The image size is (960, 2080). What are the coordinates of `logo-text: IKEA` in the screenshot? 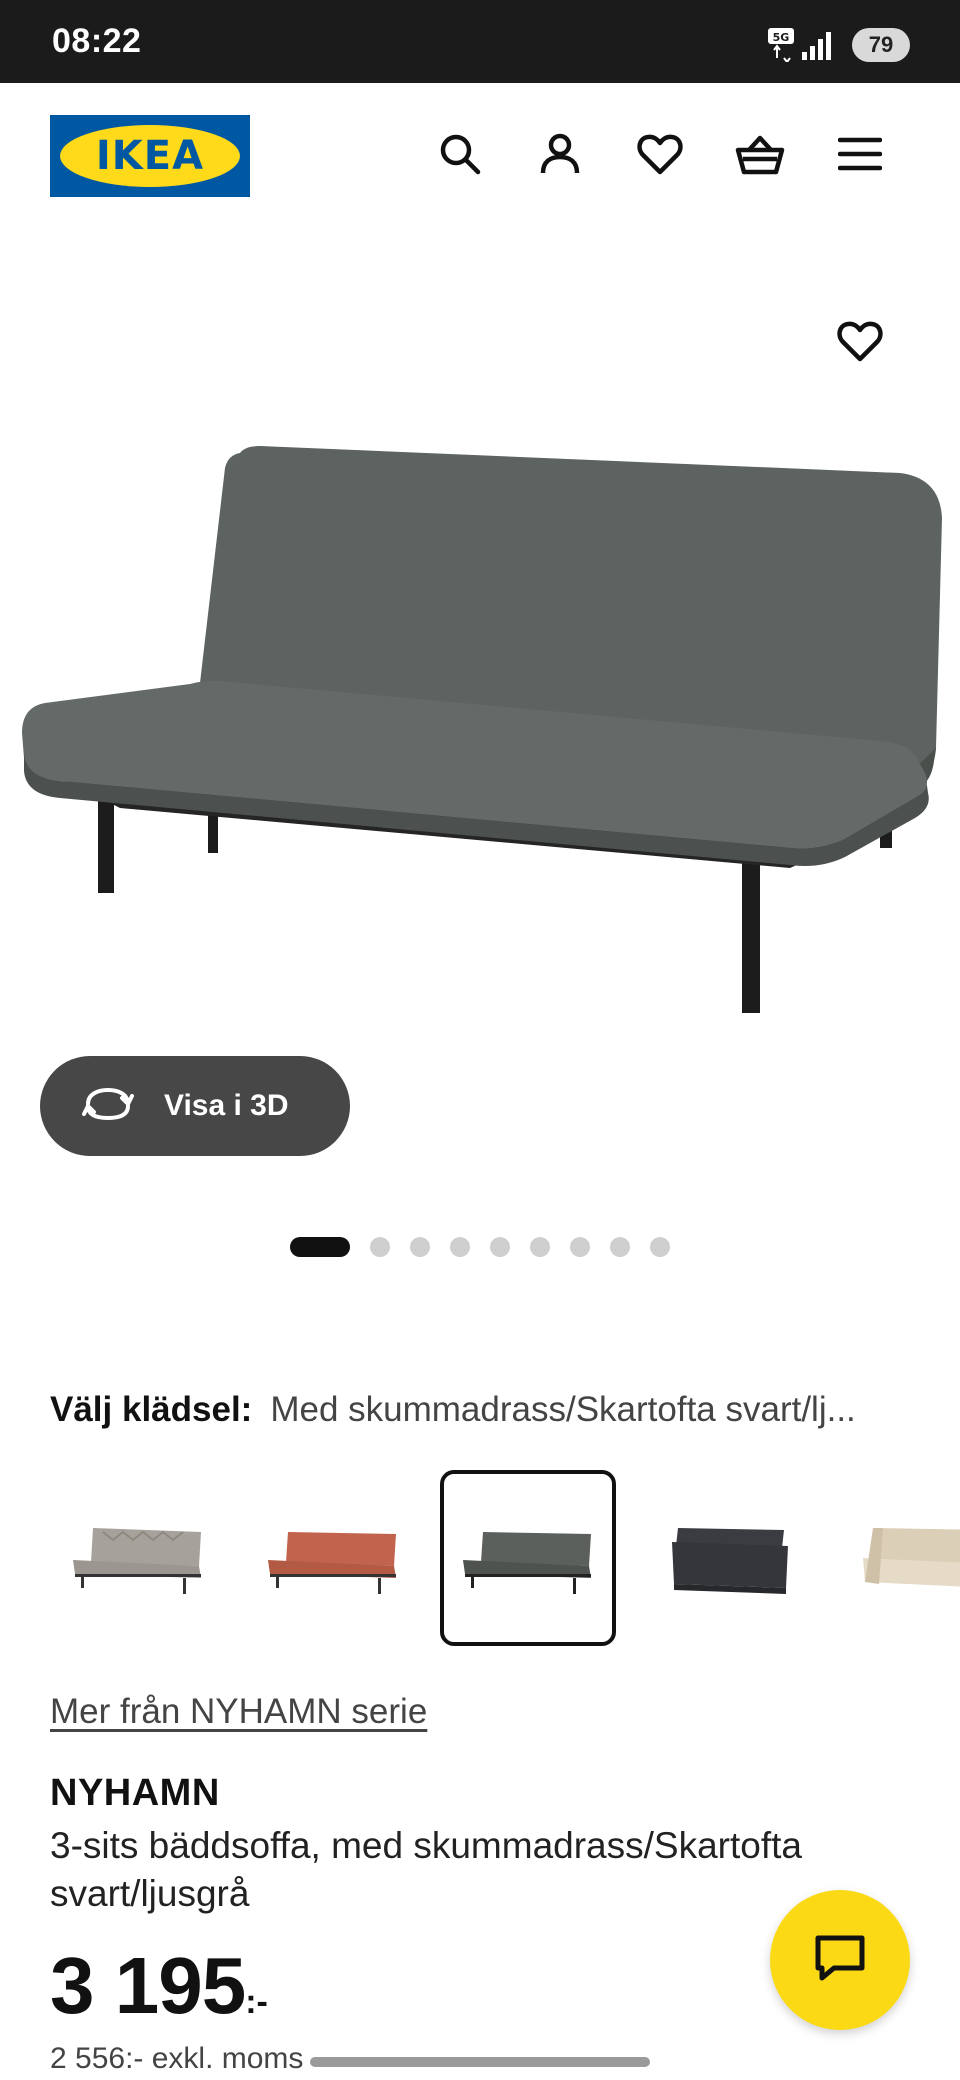 It's located at (150, 156).